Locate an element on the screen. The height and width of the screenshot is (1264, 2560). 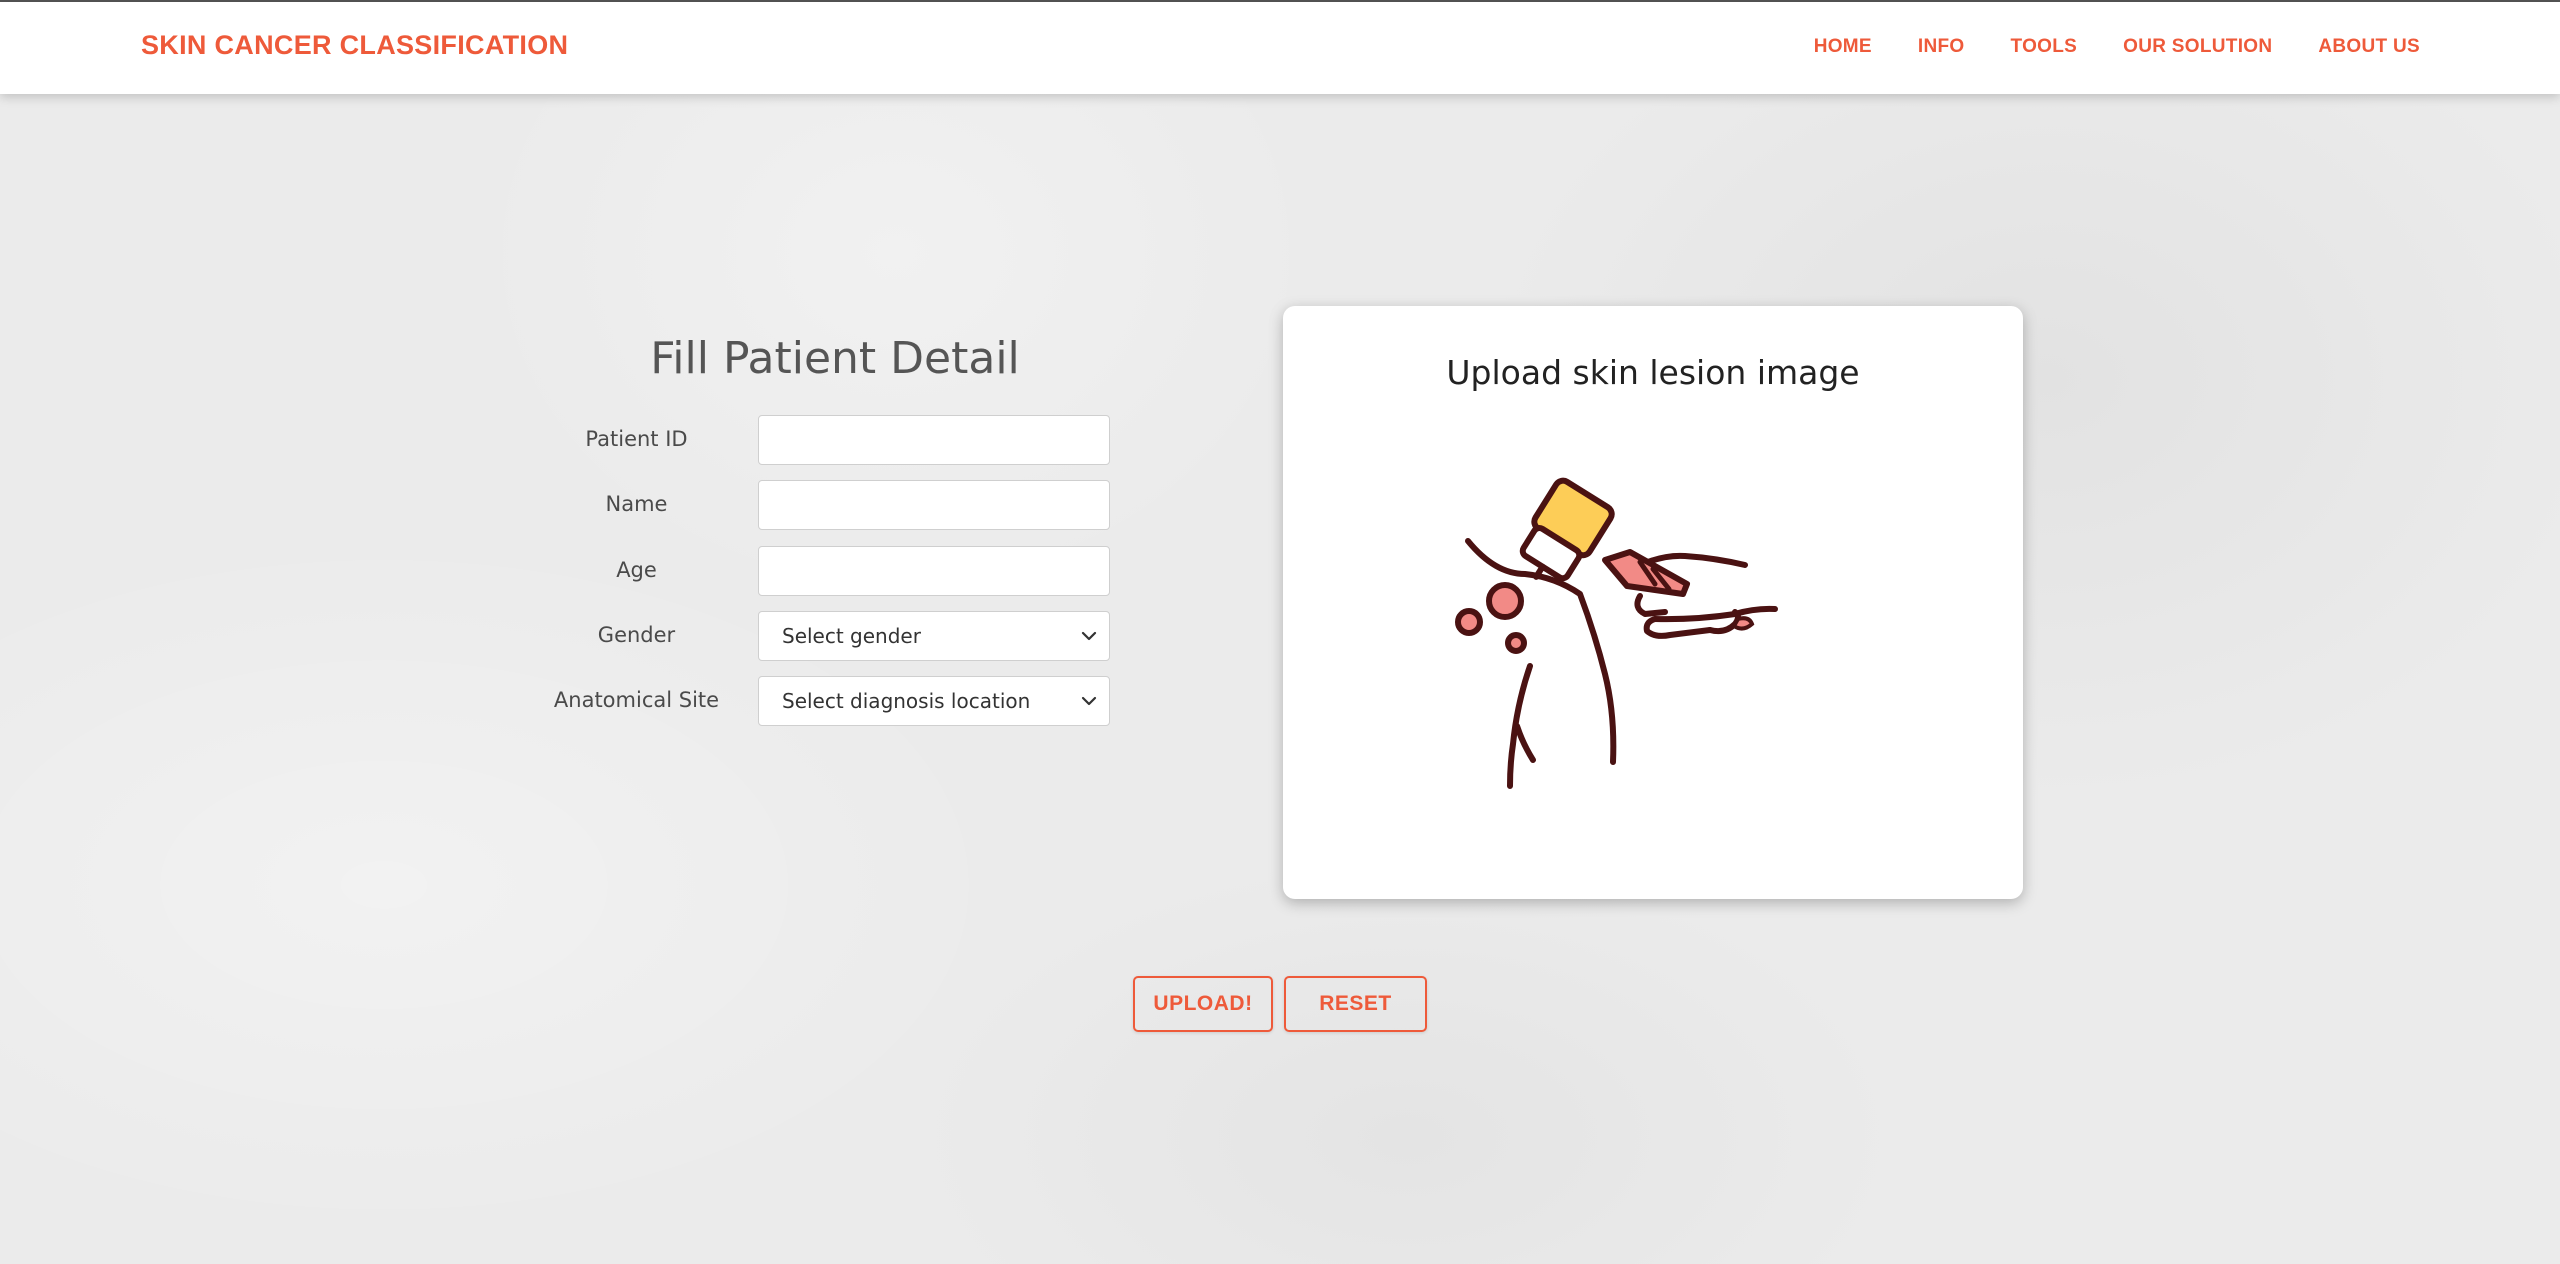
age-input is located at coordinates (934, 571).